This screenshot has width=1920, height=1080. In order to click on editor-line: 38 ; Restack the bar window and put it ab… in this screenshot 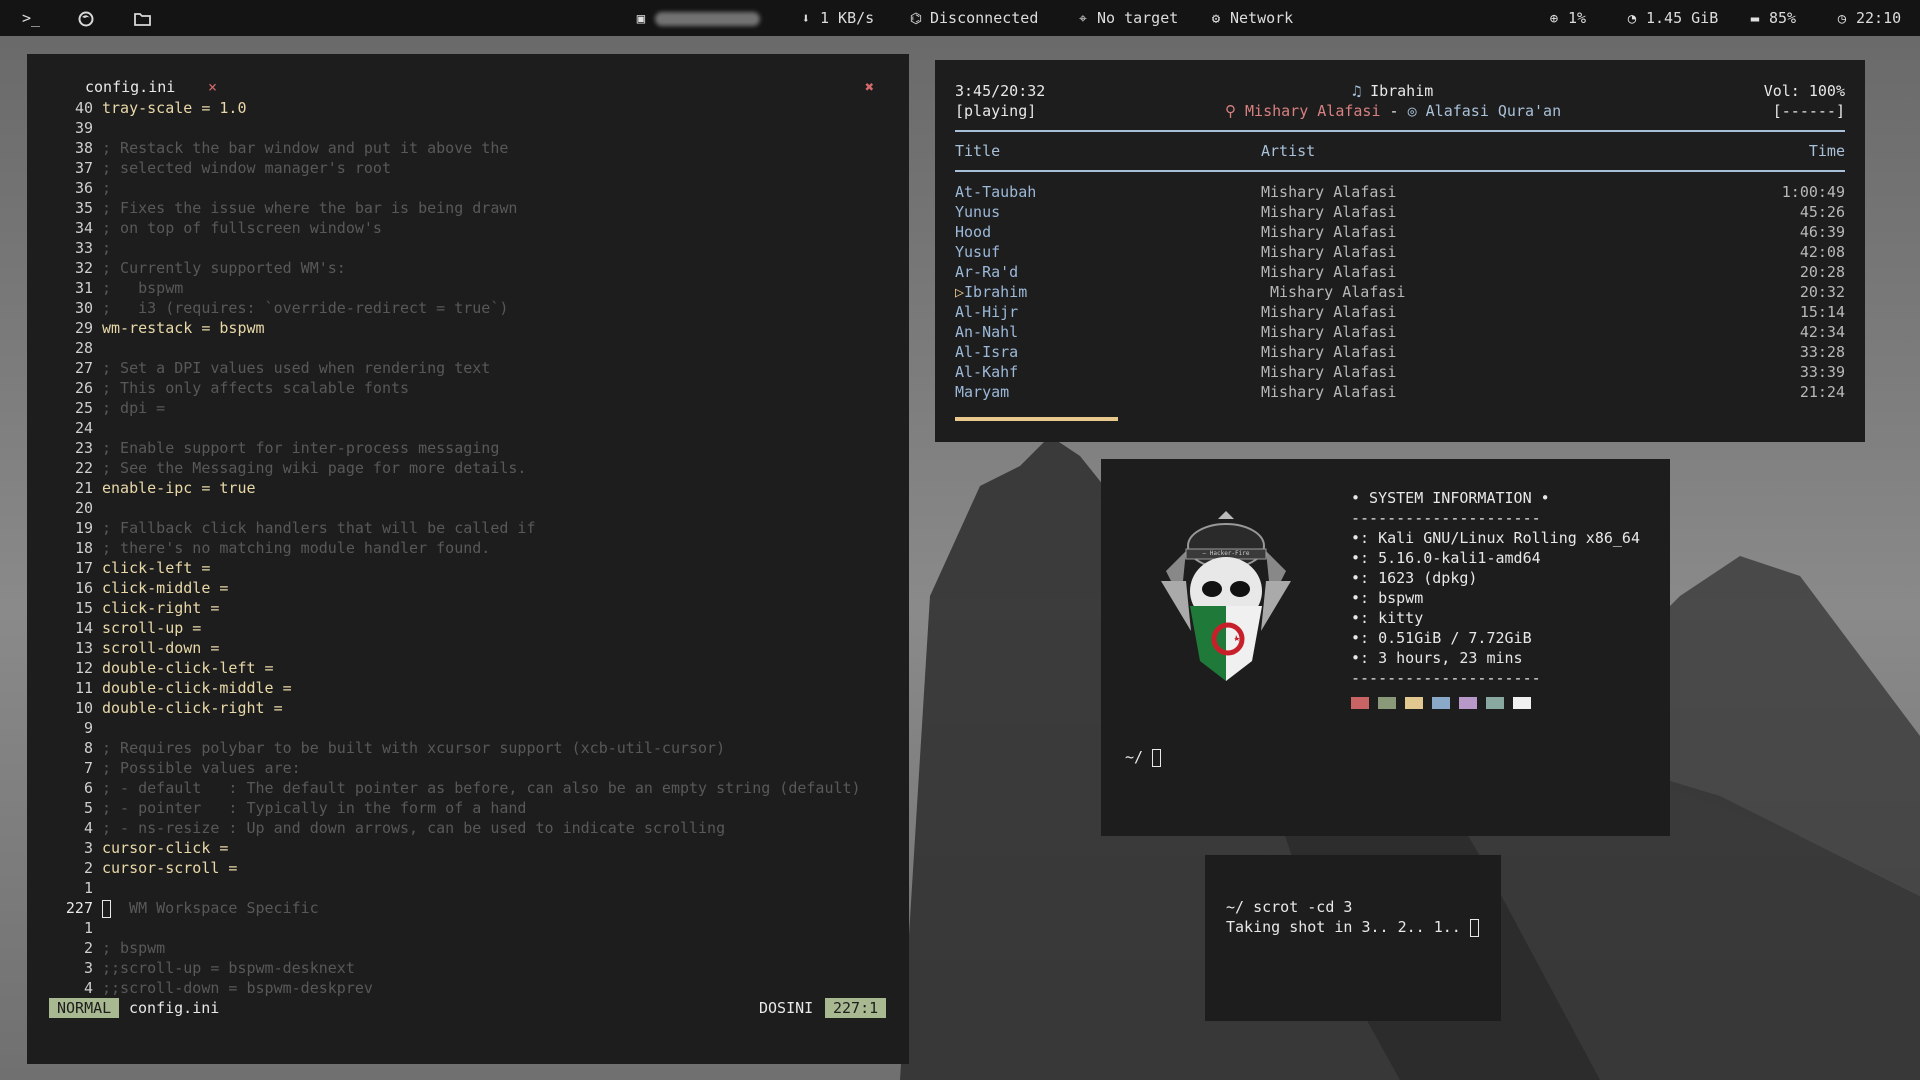, I will do `click(267, 148)`.